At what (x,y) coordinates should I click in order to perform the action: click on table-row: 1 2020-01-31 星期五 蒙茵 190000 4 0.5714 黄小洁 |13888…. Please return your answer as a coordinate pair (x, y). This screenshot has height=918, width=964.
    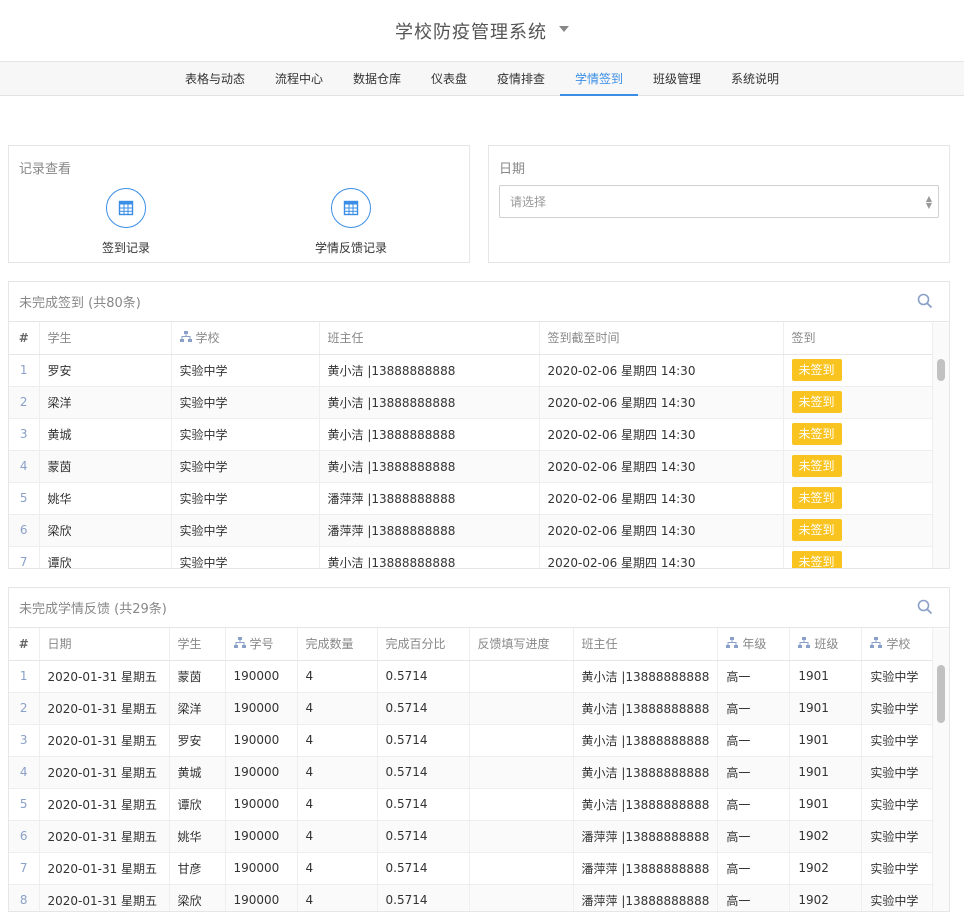
    Looking at the image, I should click on (472, 676).